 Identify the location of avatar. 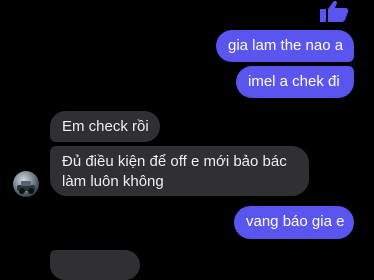
(26, 184).